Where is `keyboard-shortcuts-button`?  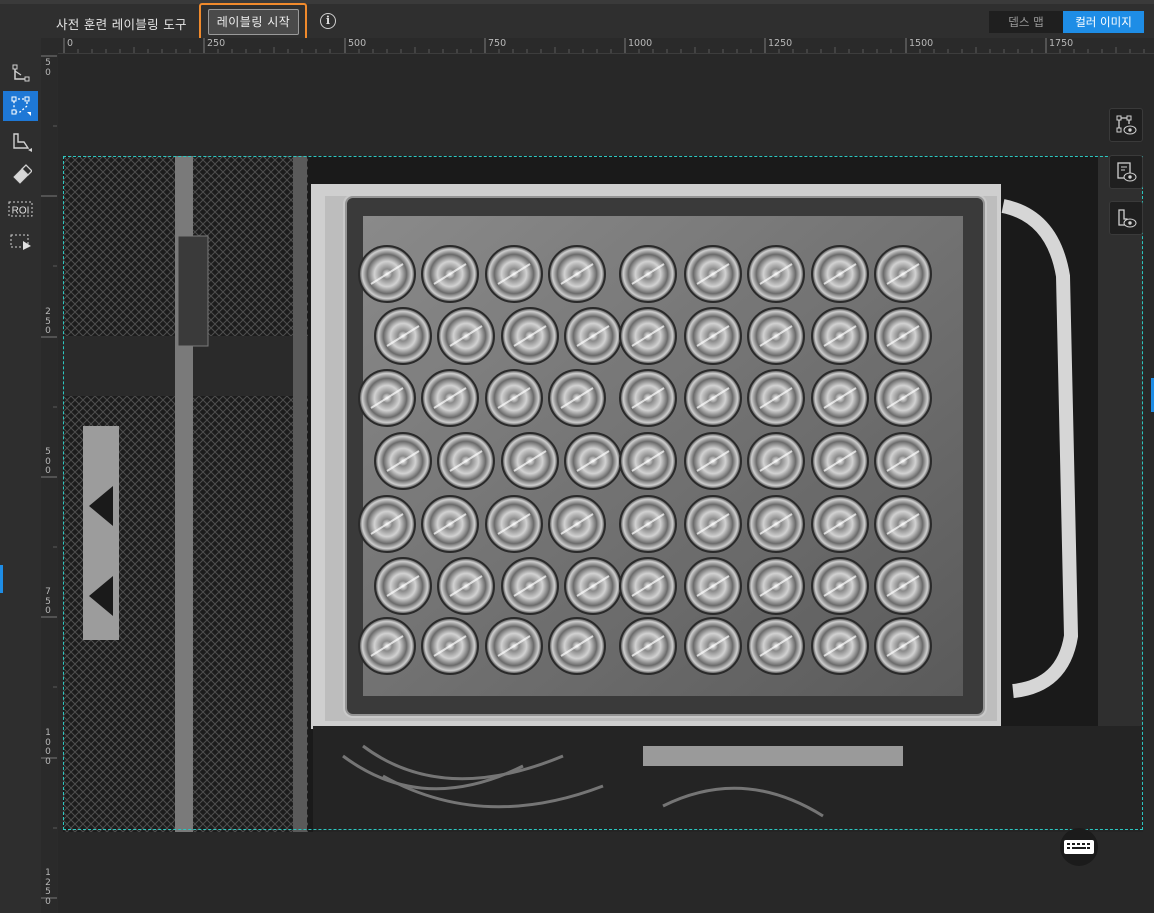 keyboard-shortcuts-button is located at coordinates (1079, 847).